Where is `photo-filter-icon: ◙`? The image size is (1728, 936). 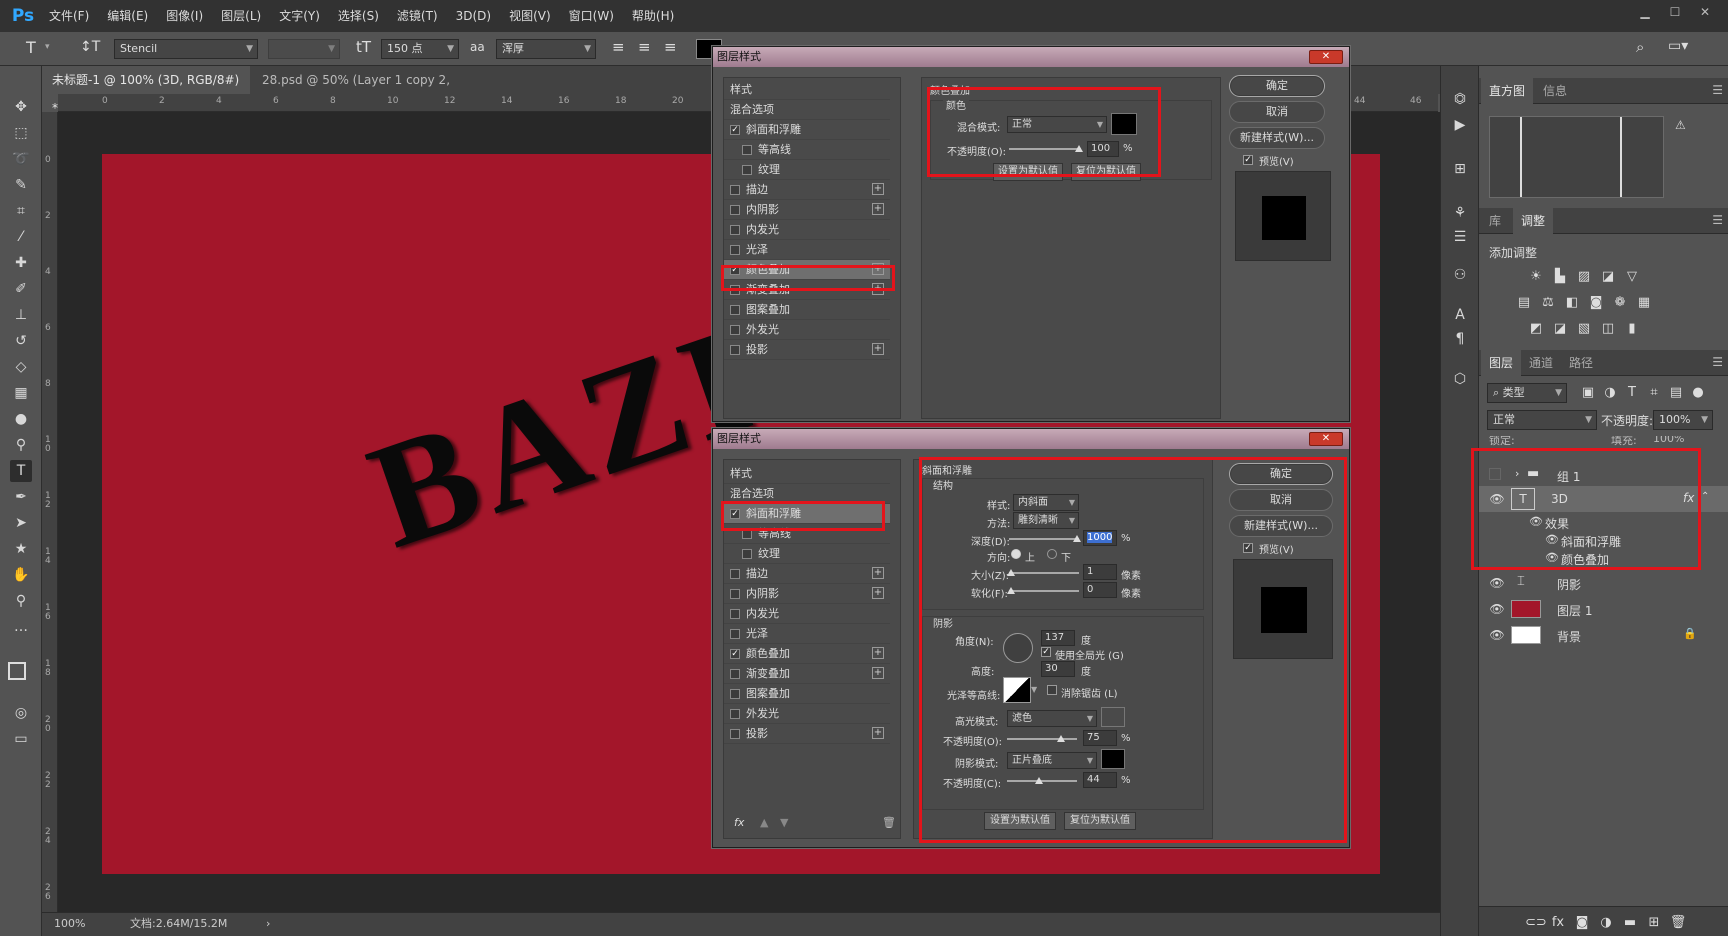
photo-filter-icon: ◙ is located at coordinates (1596, 303).